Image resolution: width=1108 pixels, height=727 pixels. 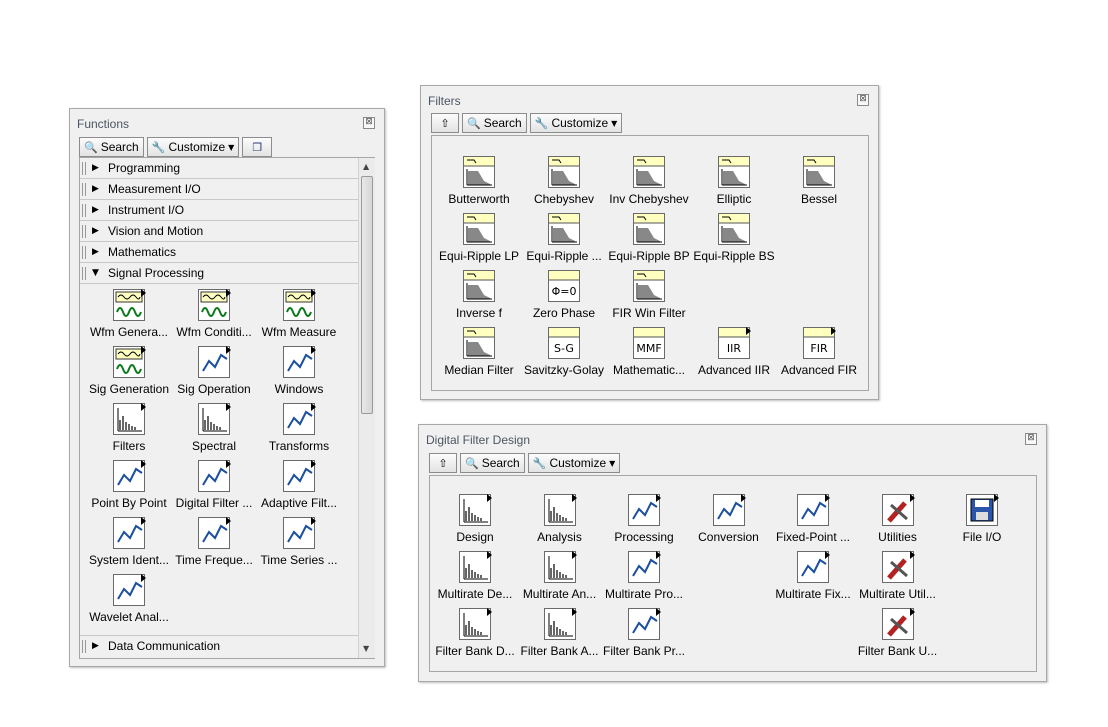 I want to click on palette-item: Point By Point, so click(x=129, y=485).